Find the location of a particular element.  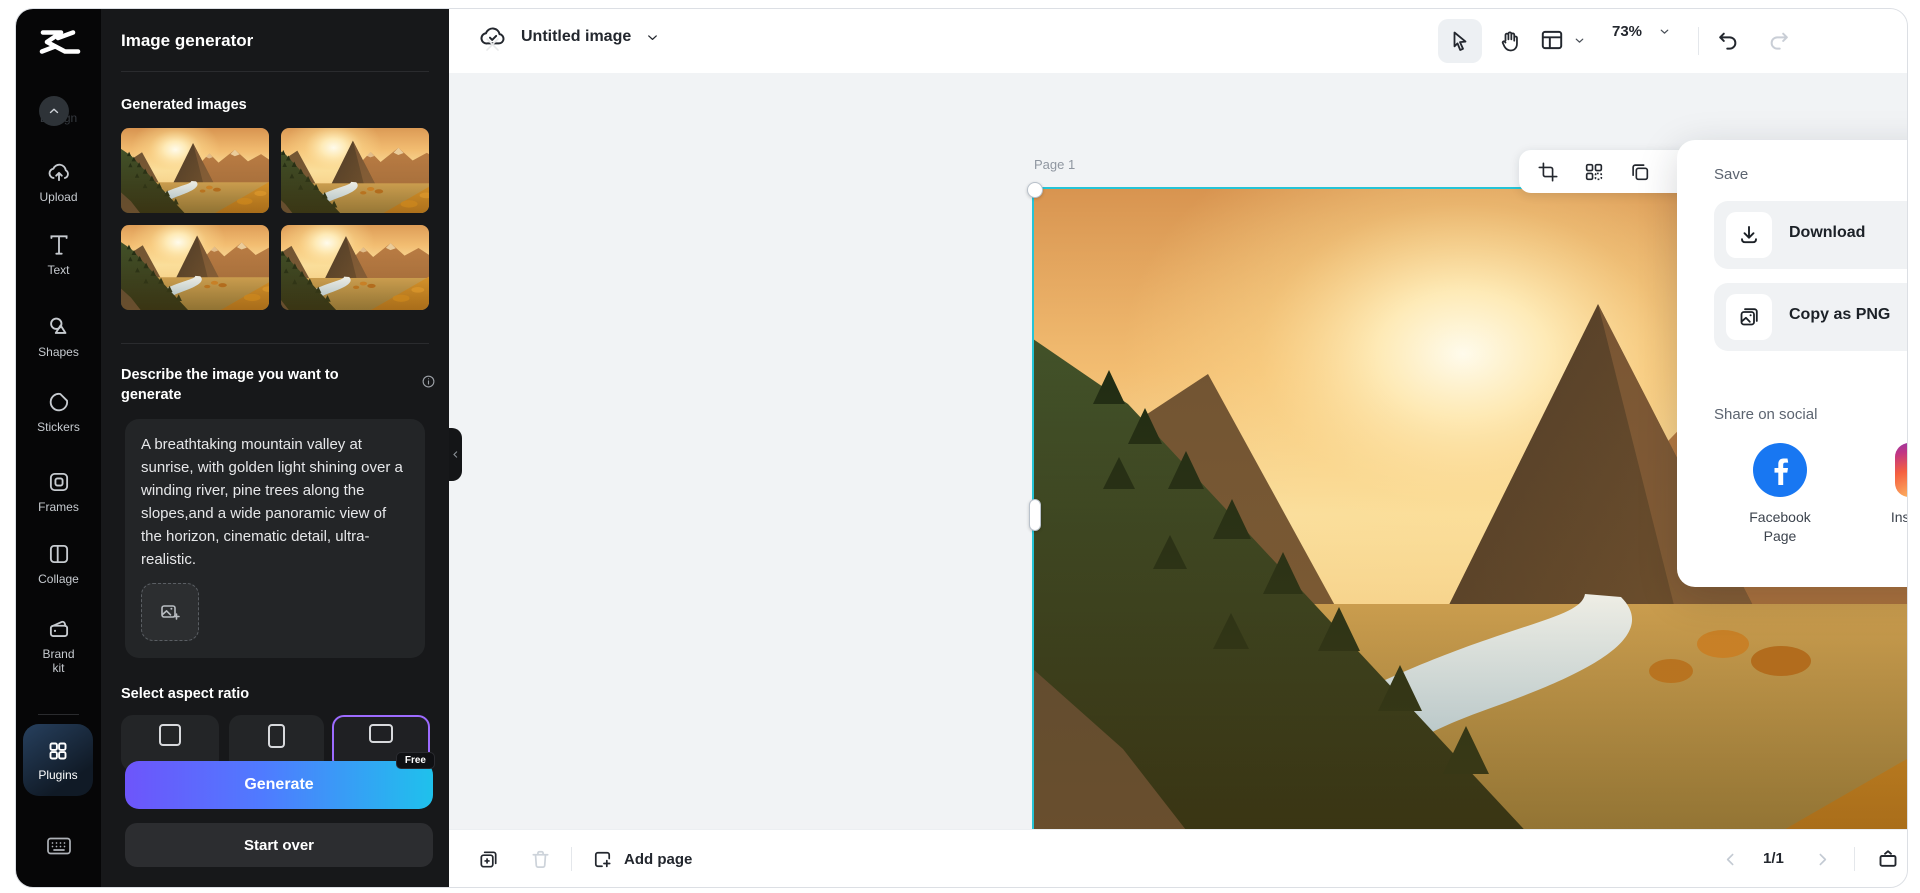

sidebar-item-label: Plugins is located at coordinates (58, 774).